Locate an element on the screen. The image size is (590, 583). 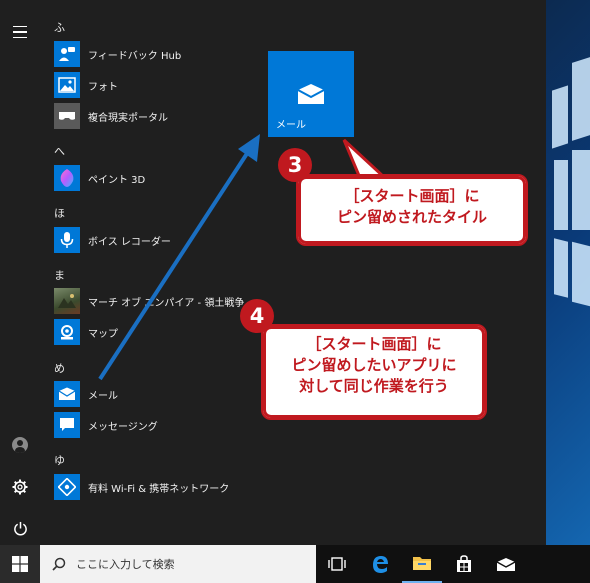
callout-3-line-2: ピン留めされたタイル is located at coordinates (411, 217).